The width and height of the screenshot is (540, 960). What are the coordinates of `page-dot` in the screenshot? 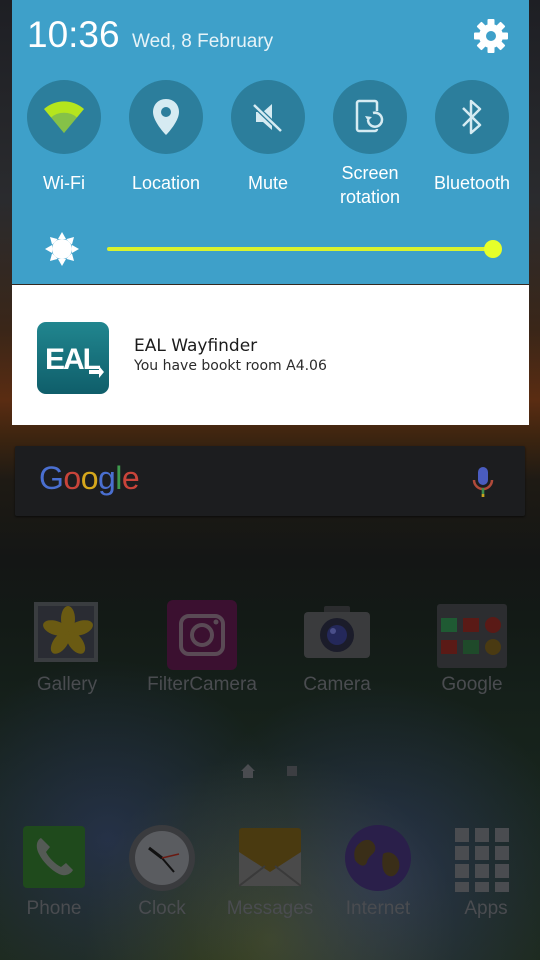 It's located at (292, 771).